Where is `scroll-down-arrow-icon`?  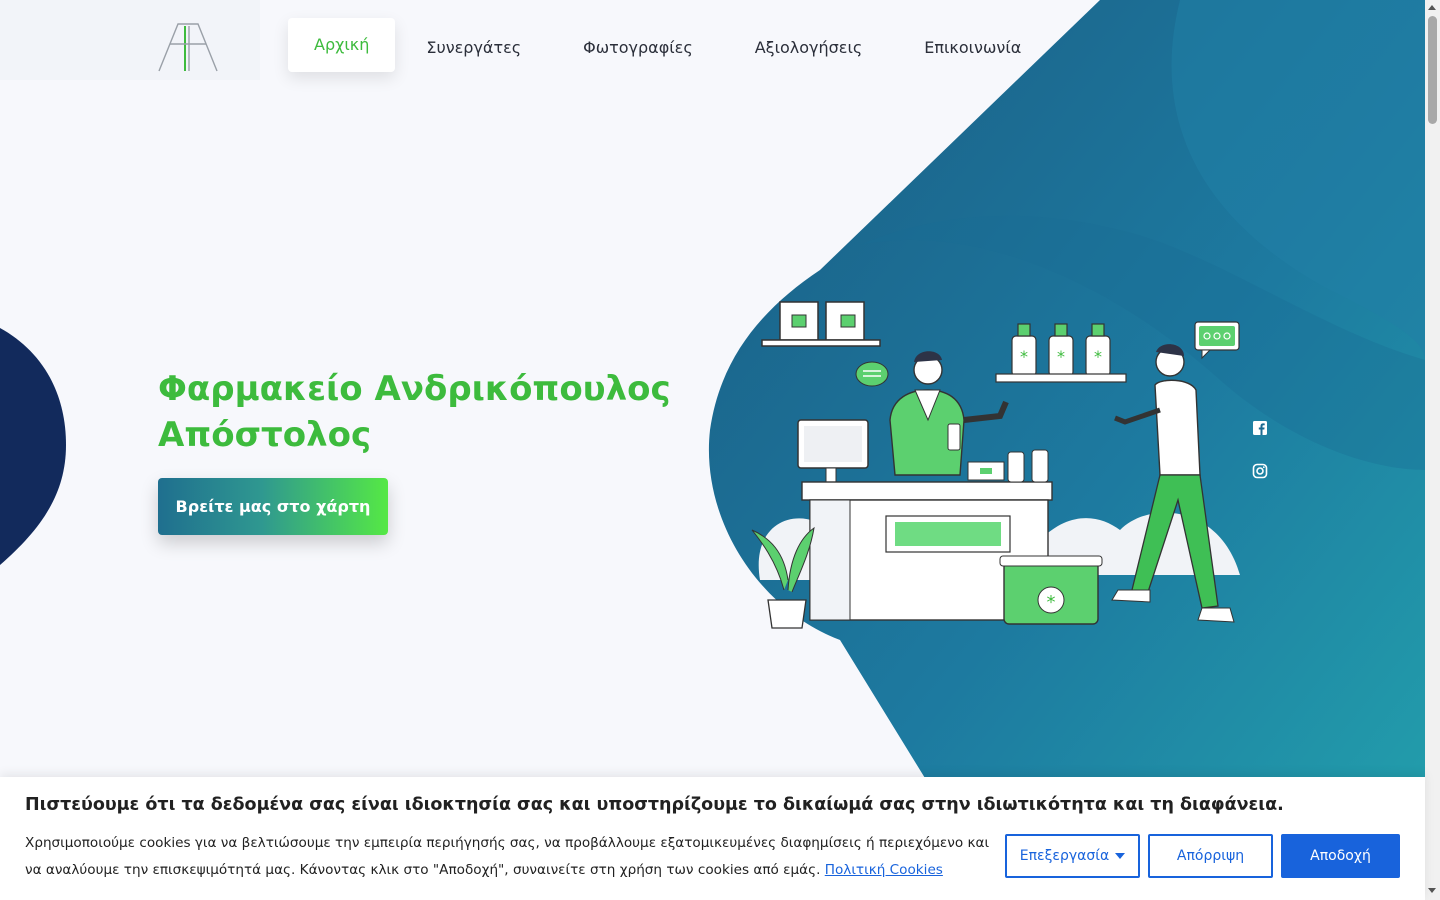 scroll-down-arrow-icon is located at coordinates (1432, 890).